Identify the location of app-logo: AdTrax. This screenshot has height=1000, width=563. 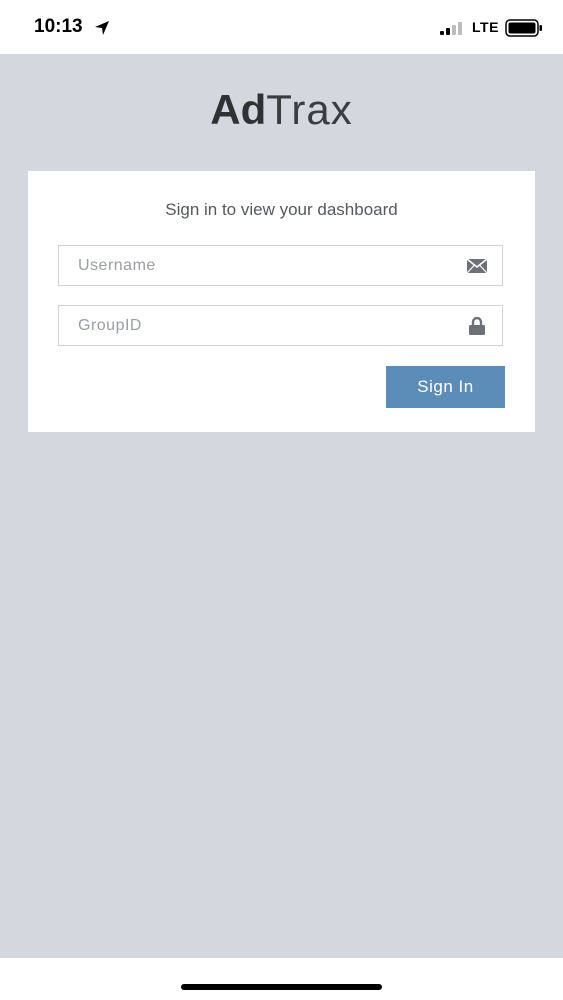
(281, 110).